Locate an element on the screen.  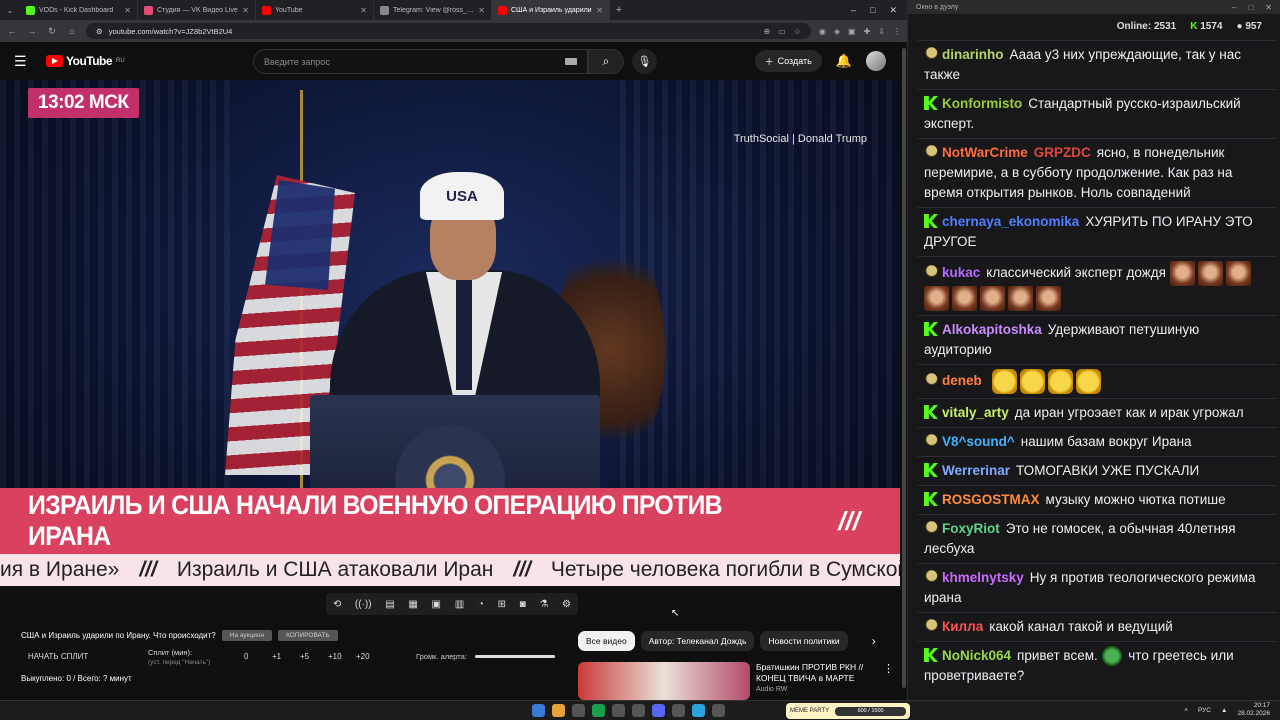
chat-username: chernaya_ekonomika is located at coordinates (1010, 221).